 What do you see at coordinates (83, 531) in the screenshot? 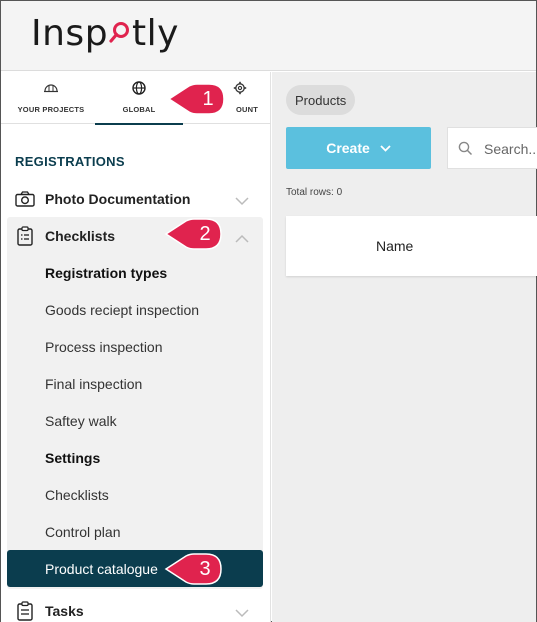
I see `submenu-item-label: Control plan` at bounding box center [83, 531].